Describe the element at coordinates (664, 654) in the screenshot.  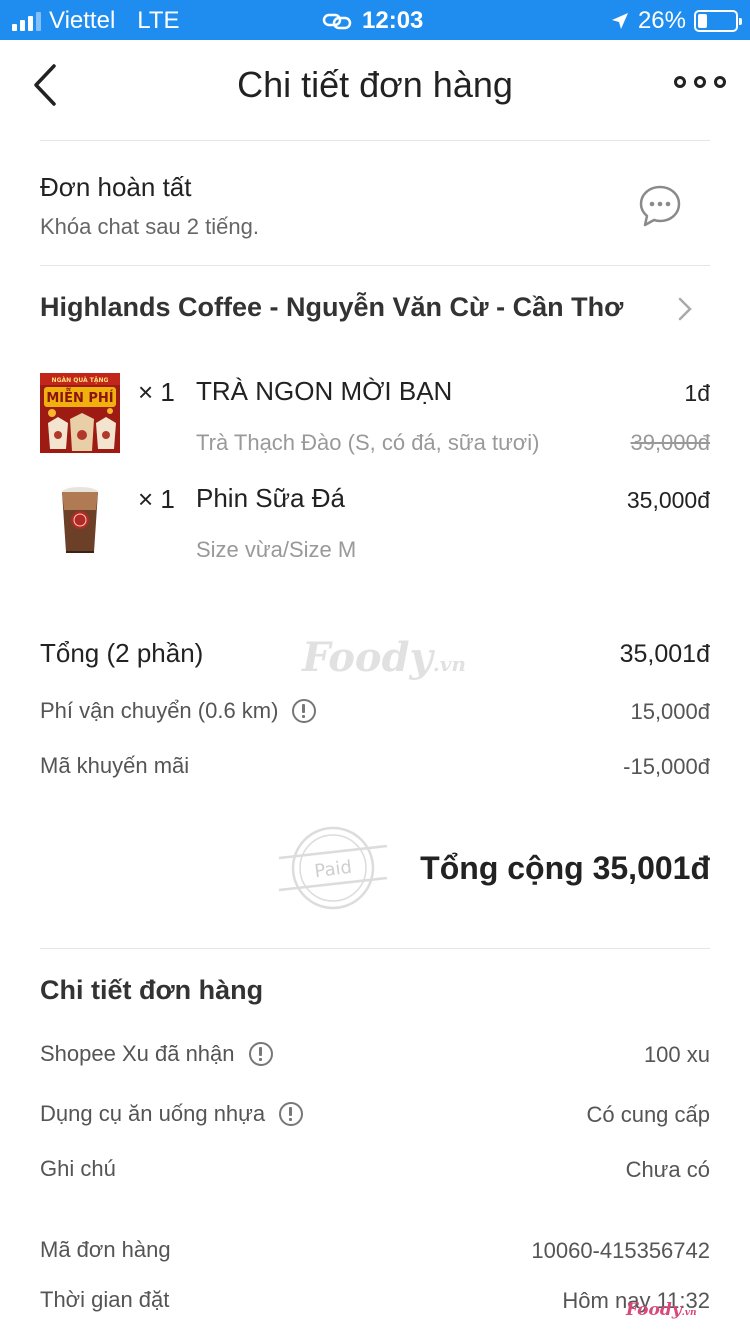
I see `subtotal-value: 35,001đ` at that location.